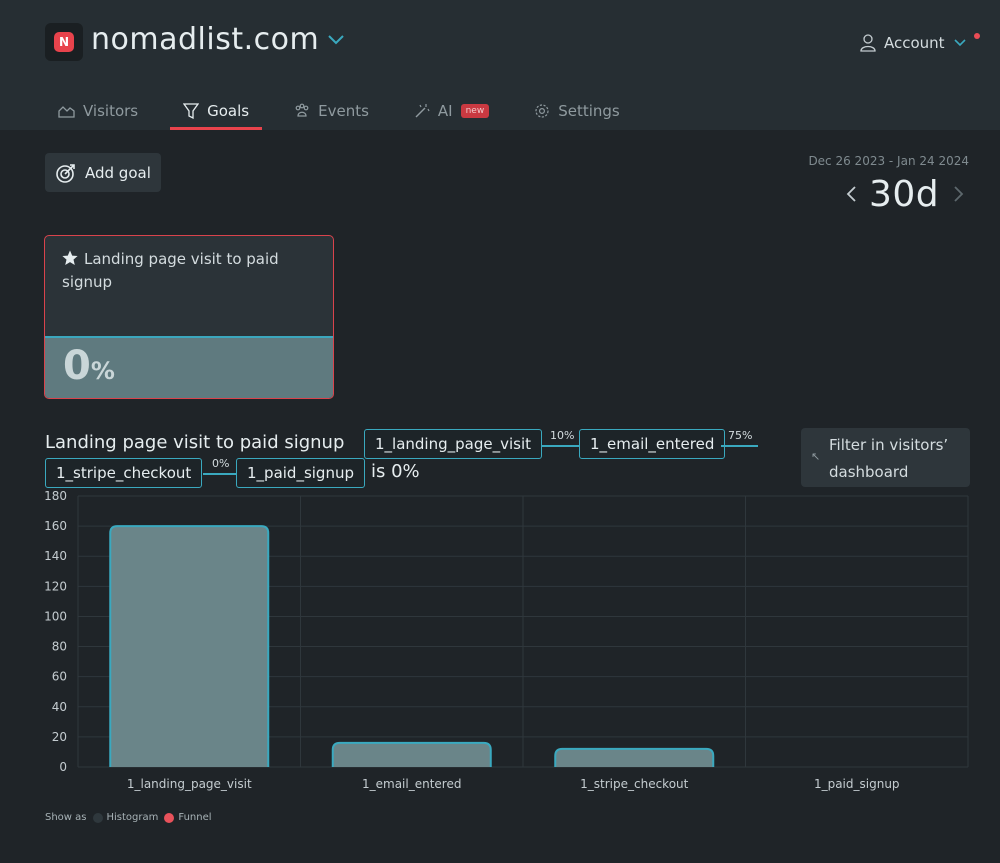 The image size is (1000, 863). I want to click on goal-conversion-value: 0%, so click(89, 366).